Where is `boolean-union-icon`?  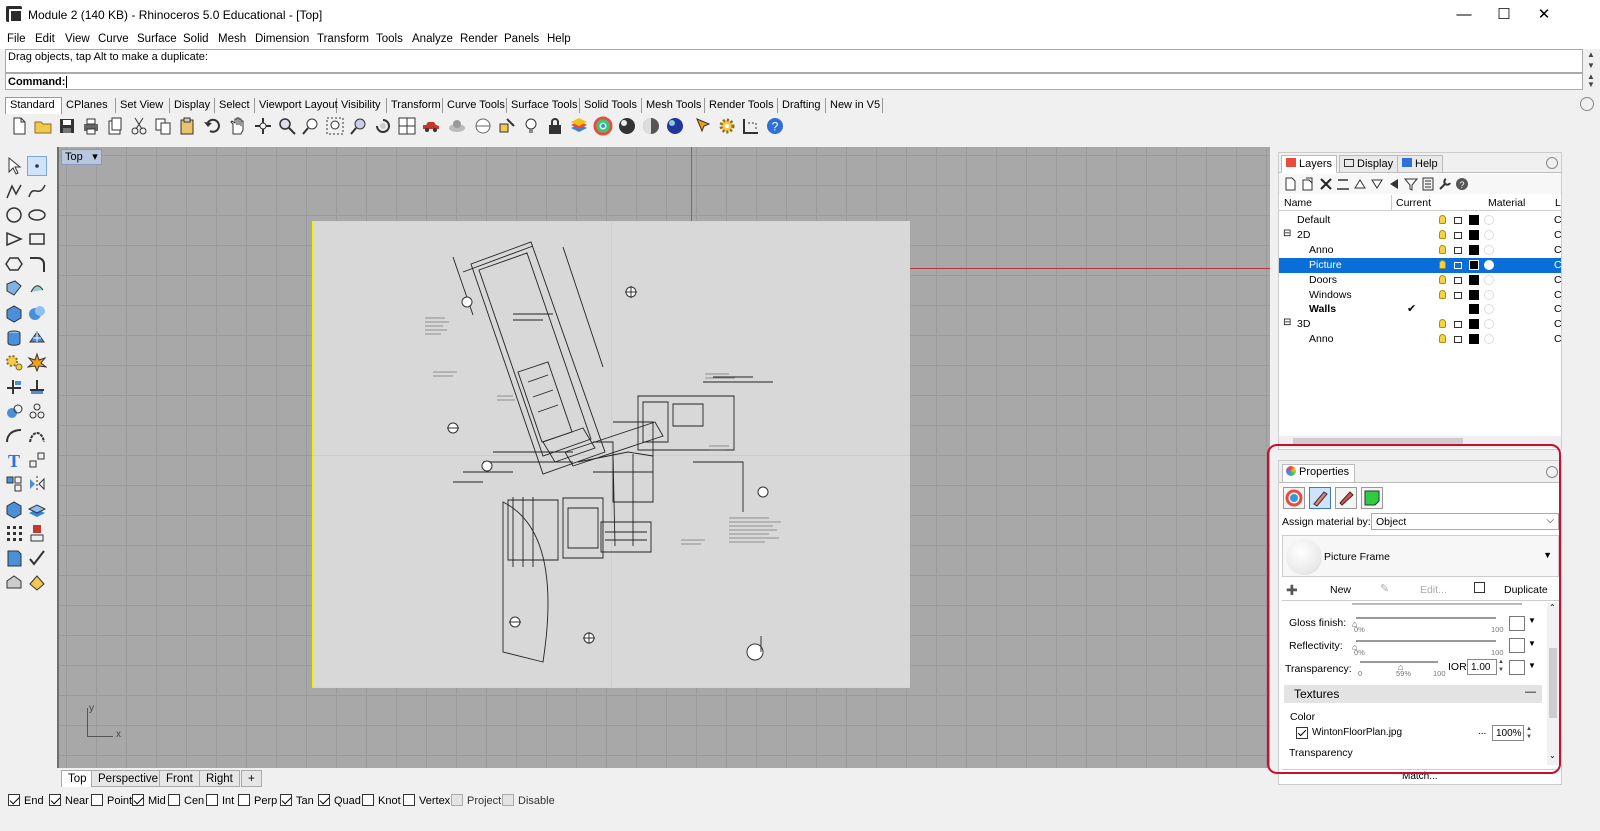
boolean-union-icon is located at coordinates (37, 313).